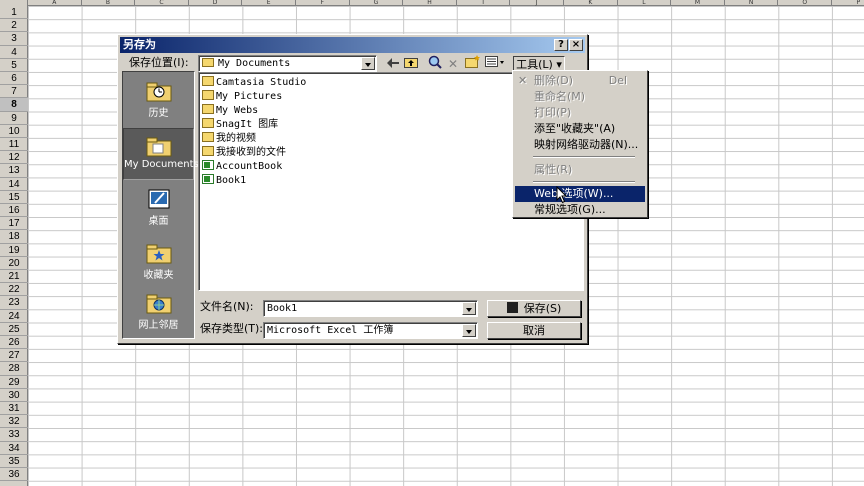 This screenshot has height=486, width=864. I want to click on list-item: SnagIt 图库, so click(240, 125).